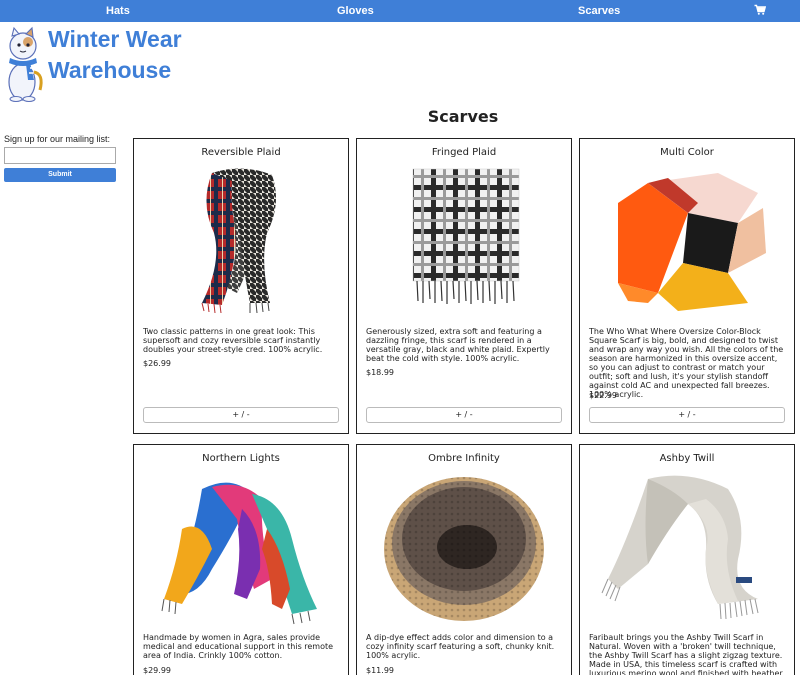  Describe the element at coordinates (687, 242) in the screenshot. I see `multi-color-scarf-image` at that location.